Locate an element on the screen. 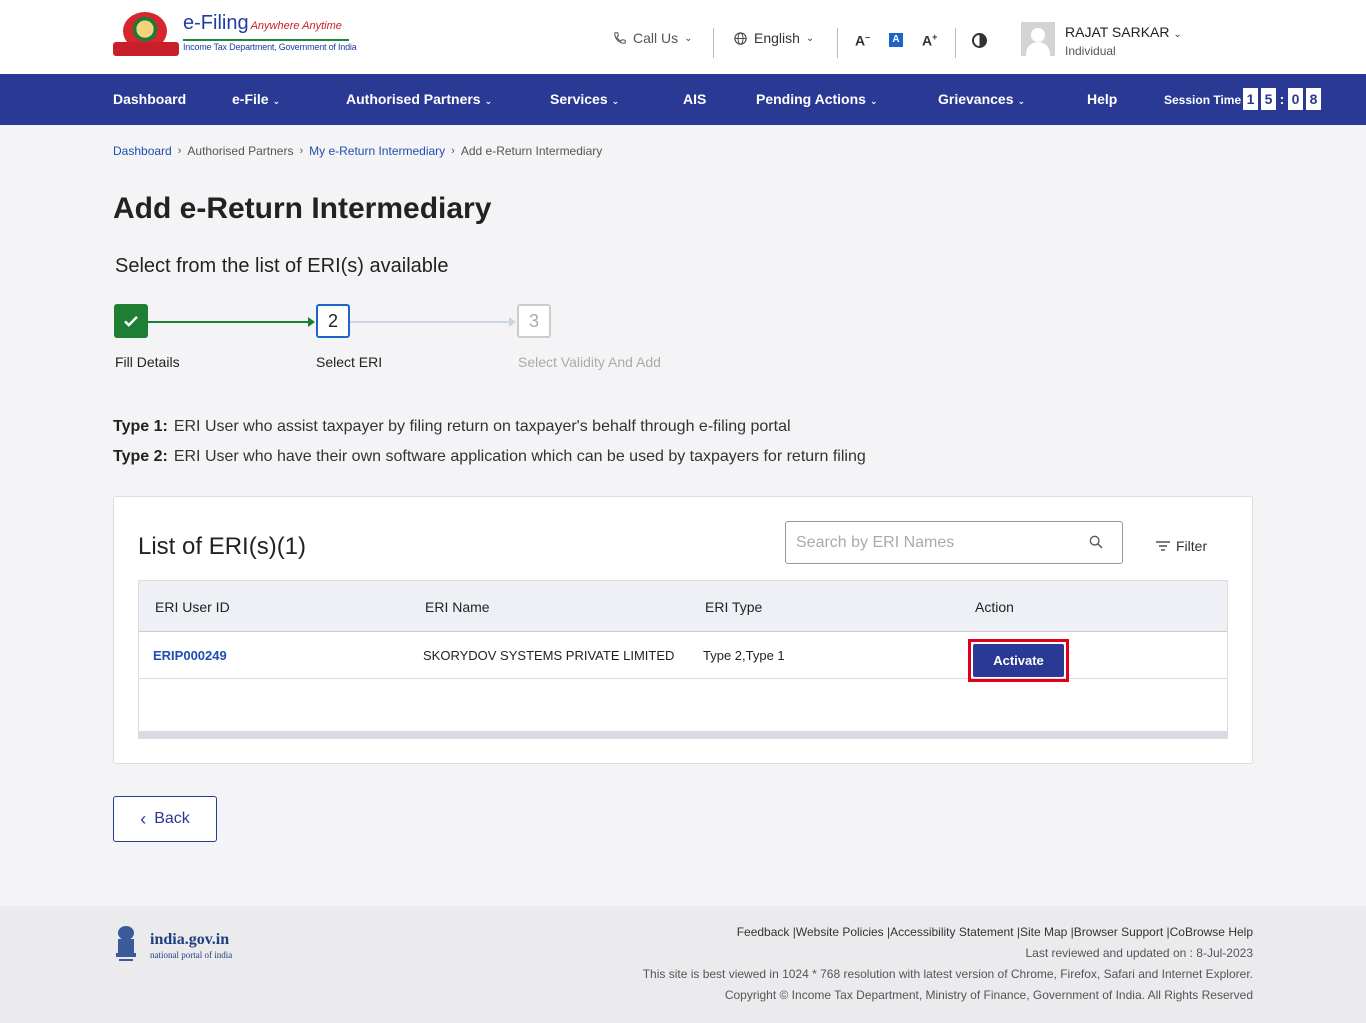  nav-ais: AIS is located at coordinates (694, 99).